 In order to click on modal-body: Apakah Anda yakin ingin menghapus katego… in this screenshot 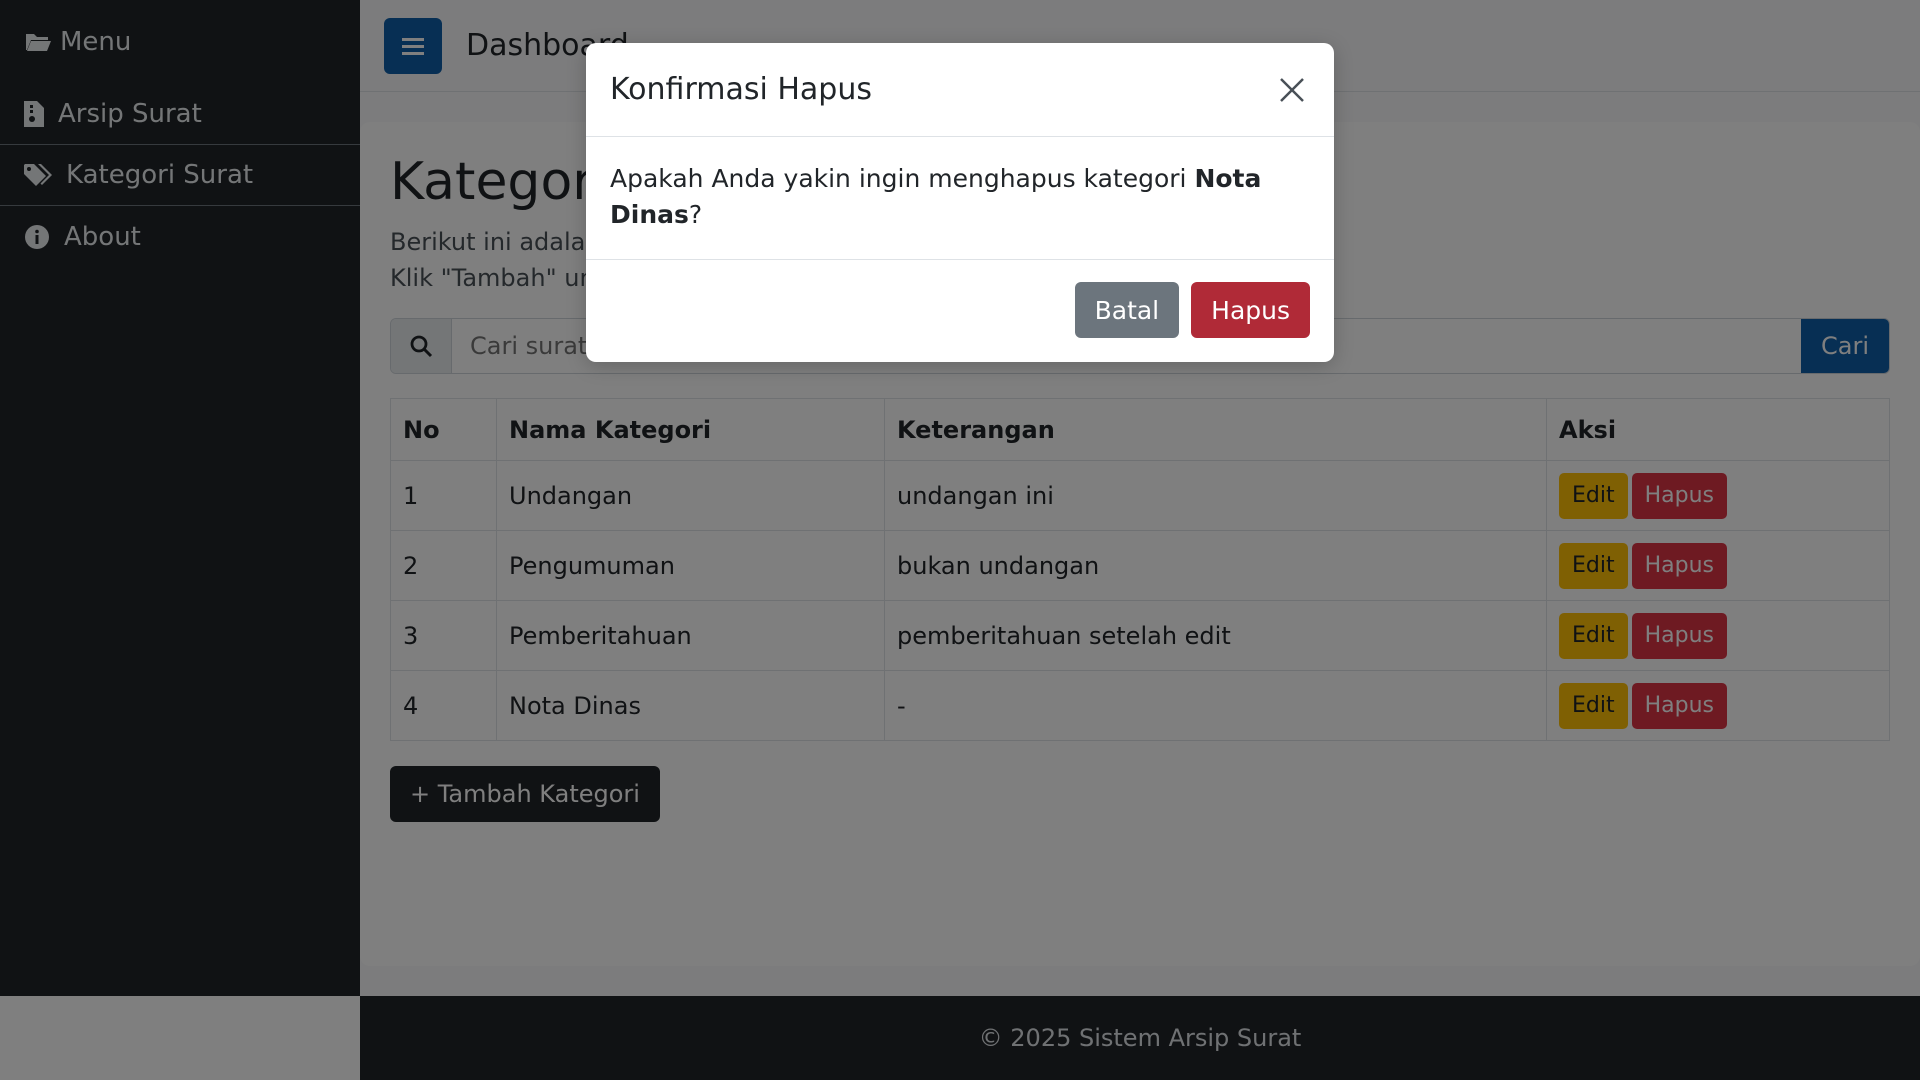, I will do `click(960, 198)`.